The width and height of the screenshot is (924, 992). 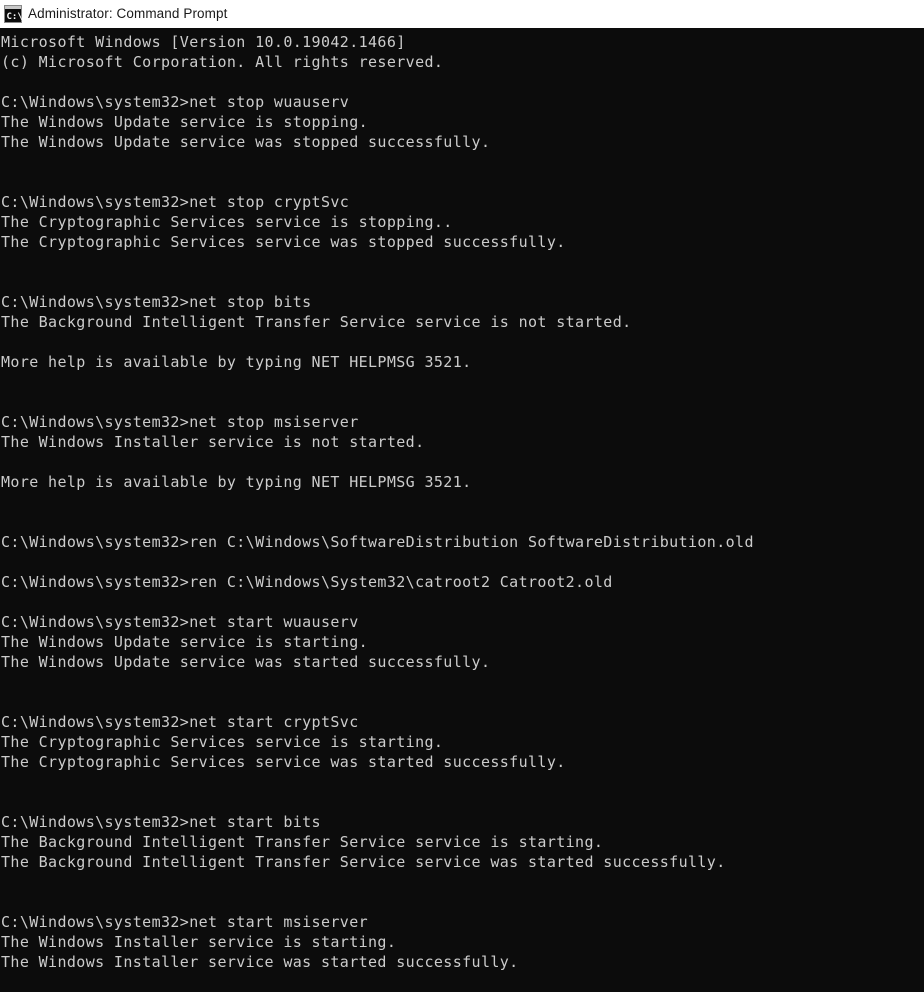 I want to click on command-prompt-icon: C:\, so click(x=13, y=14).